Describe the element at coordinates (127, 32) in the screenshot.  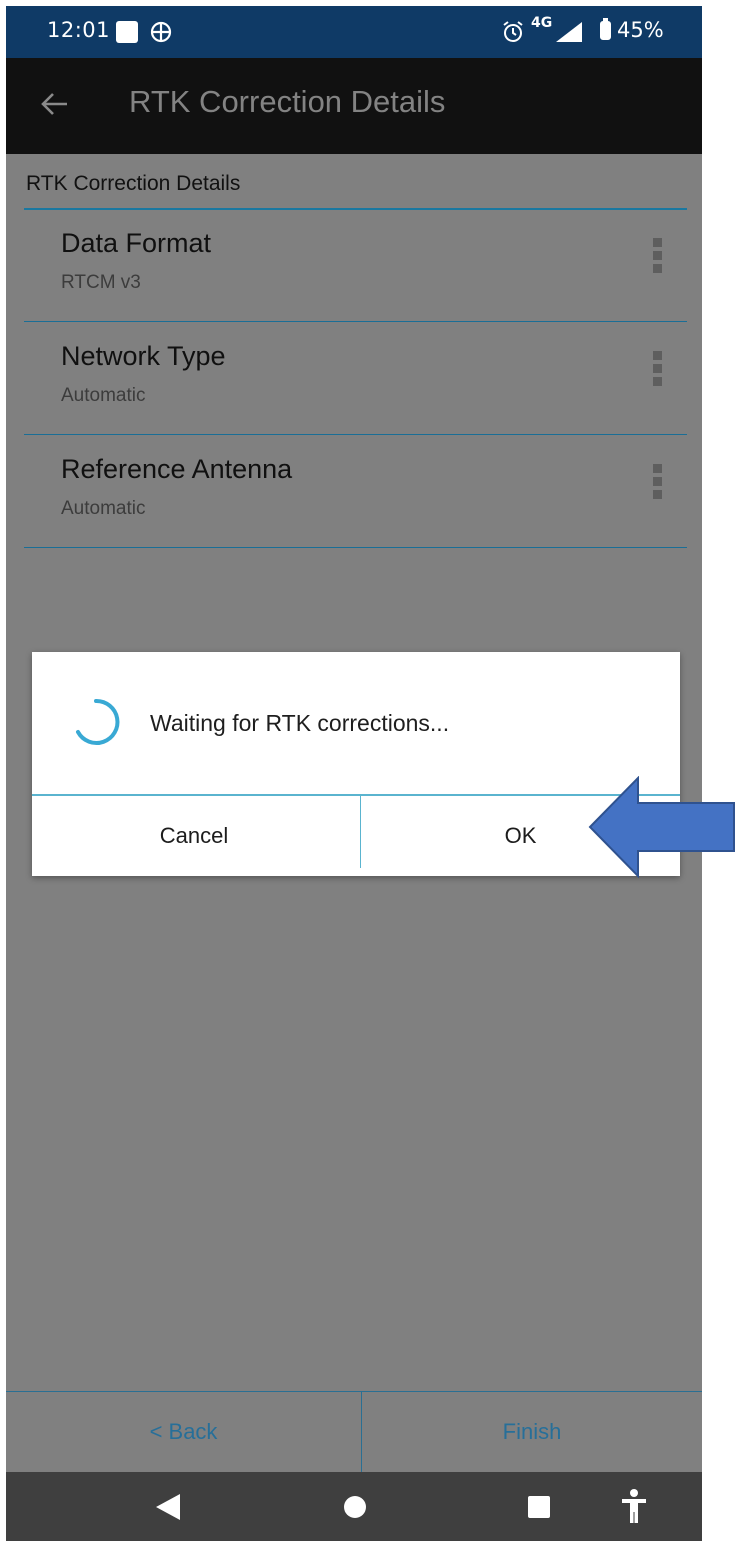
I see `stop-square-icon` at that location.